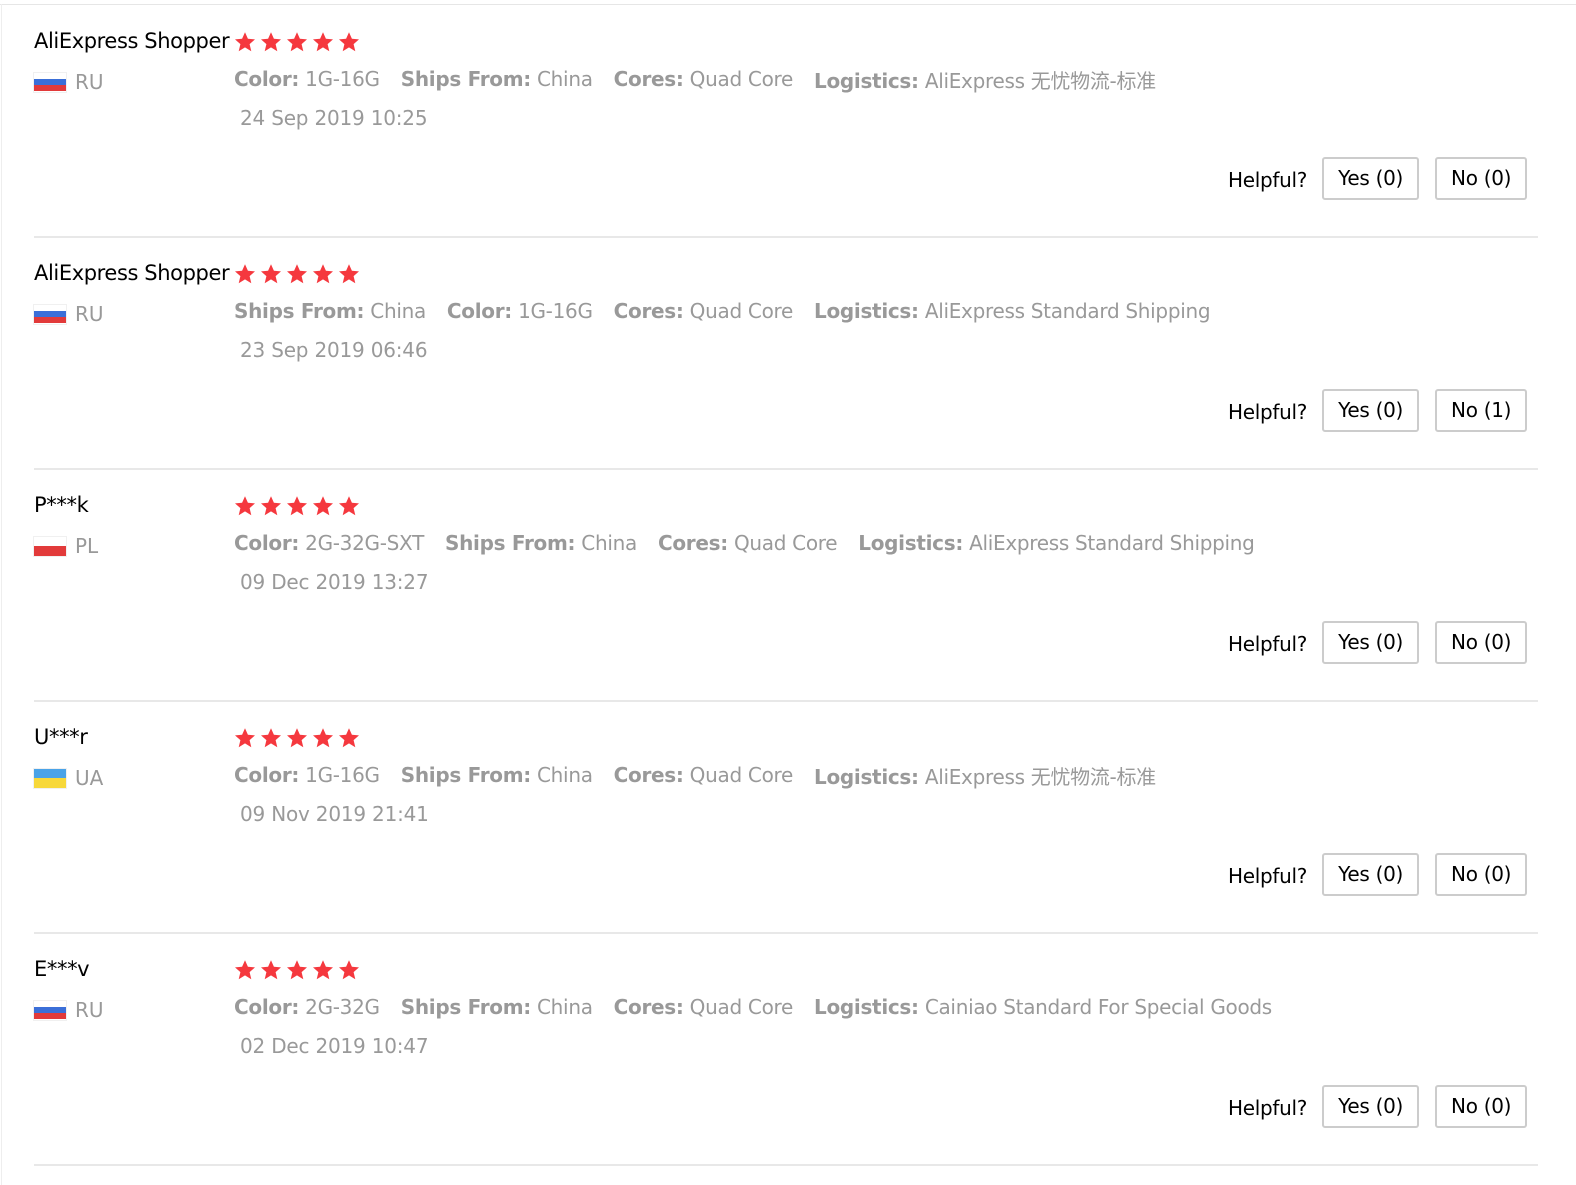  I want to click on country-code: PL, so click(87, 546).